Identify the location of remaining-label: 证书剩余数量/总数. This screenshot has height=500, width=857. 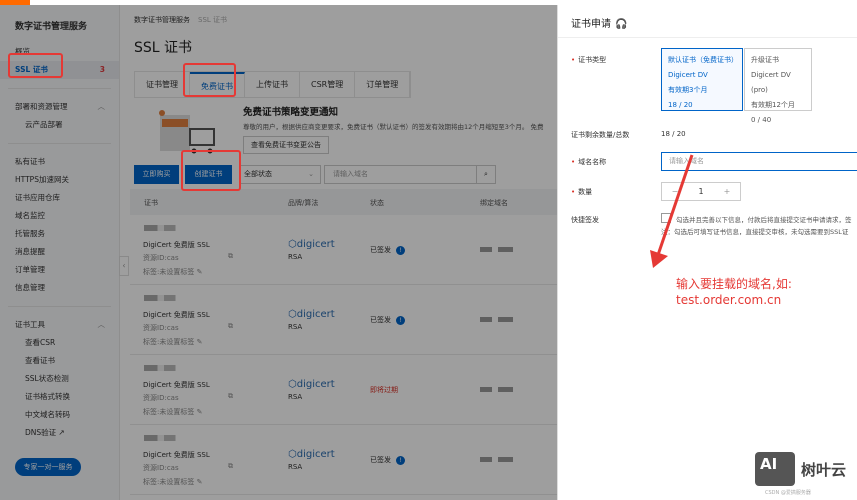
(600, 135).